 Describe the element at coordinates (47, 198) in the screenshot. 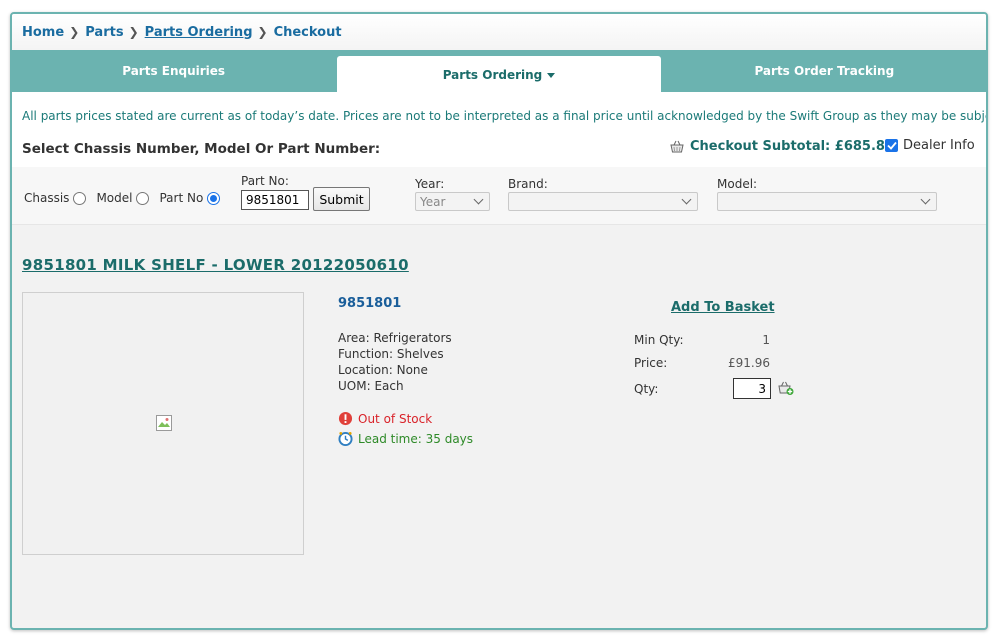

I see `radio-chassis-label: Chassis` at that location.